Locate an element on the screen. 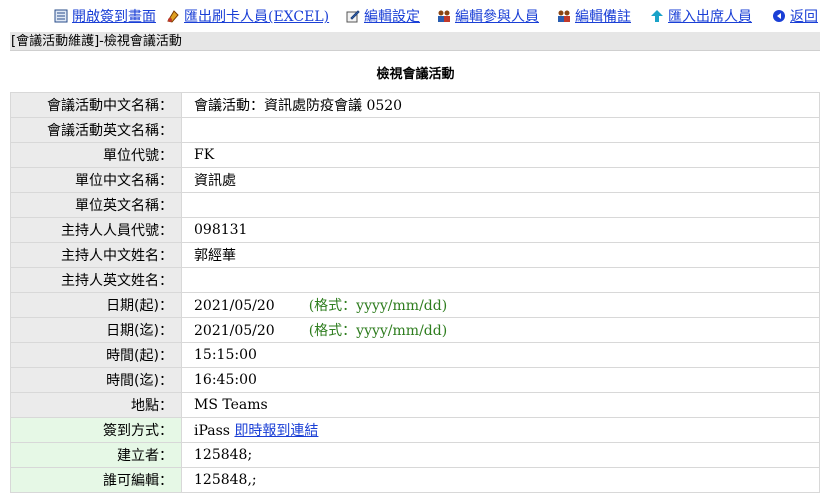 This screenshot has height=498, width=831. time-end-label: 時間(迄)： is located at coordinates (96, 380).